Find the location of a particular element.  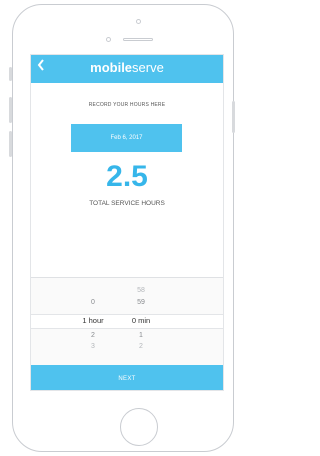

volume-down-button is located at coordinates (10, 144).